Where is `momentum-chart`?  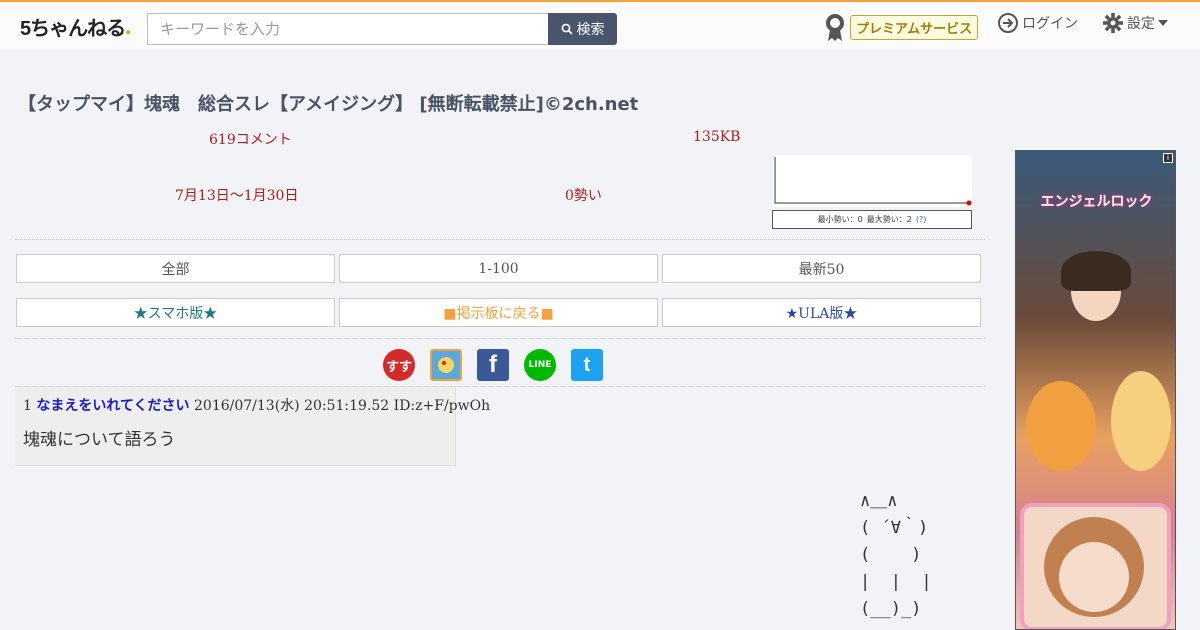 momentum-chart is located at coordinates (872, 181).